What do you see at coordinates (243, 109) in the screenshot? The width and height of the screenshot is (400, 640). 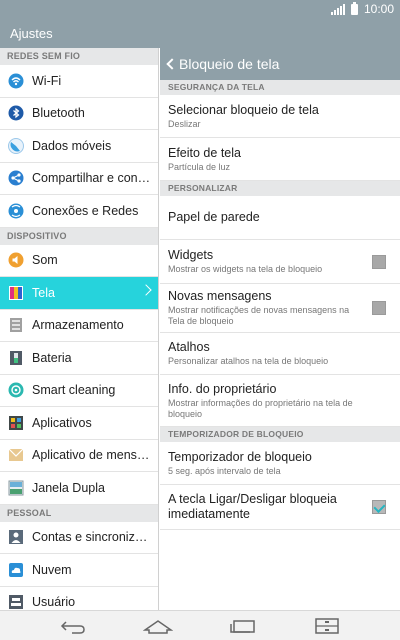 I see `setting-title: Selecionar bloqueio de tela` at bounding box center [243, 109].